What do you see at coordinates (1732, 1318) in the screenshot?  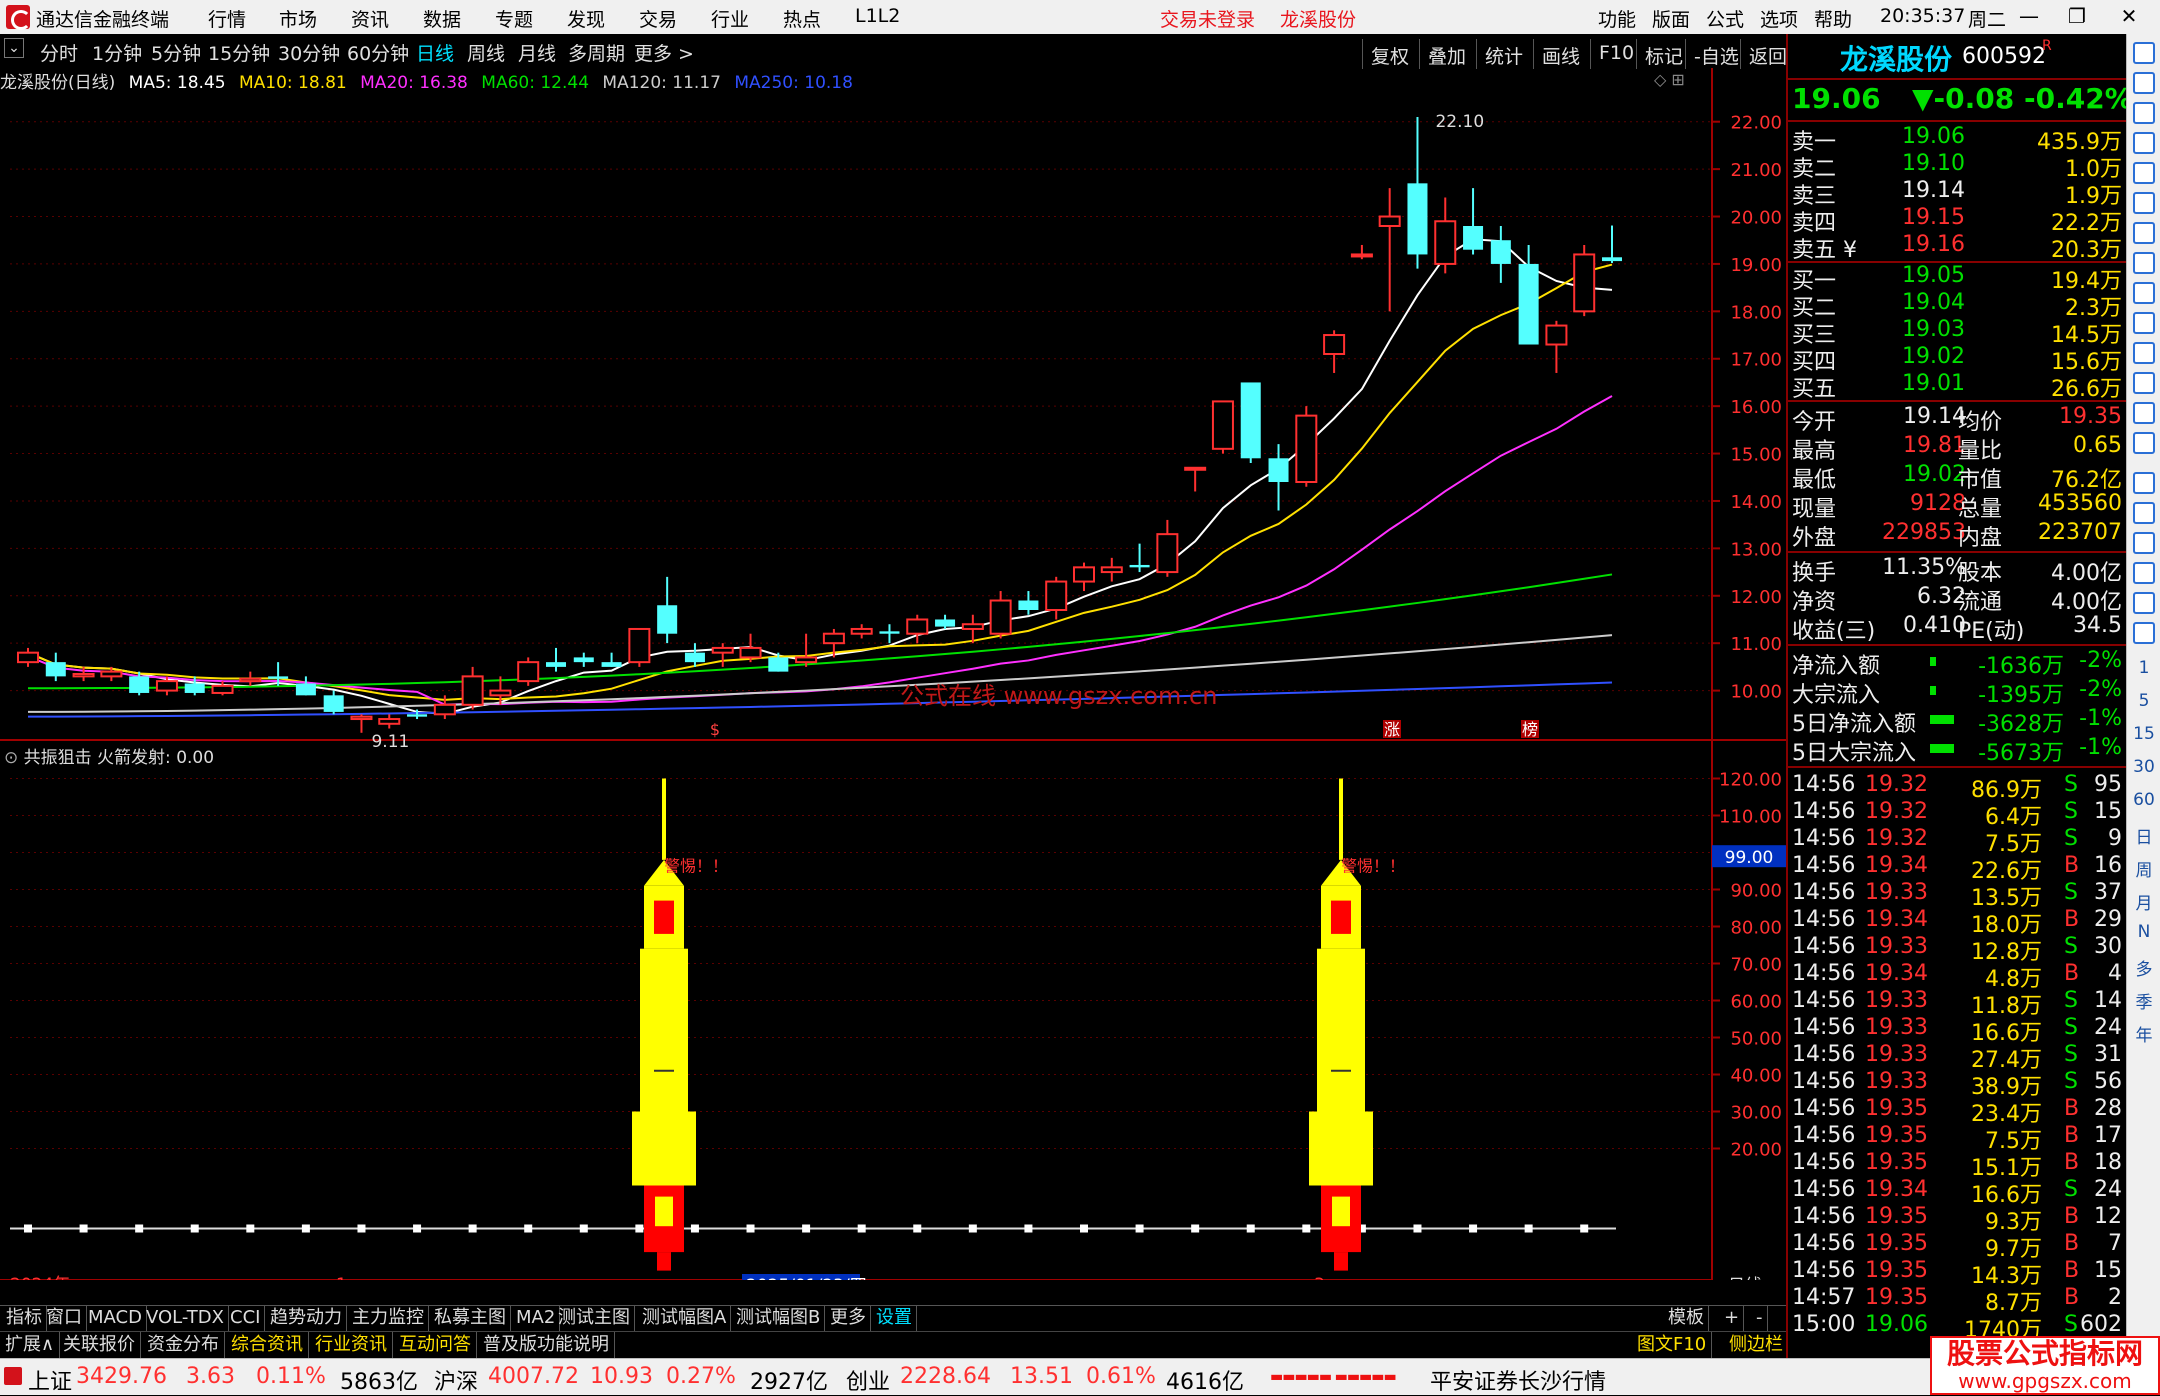 I see `template-tab: +` at bounding box center [1732, 1318].